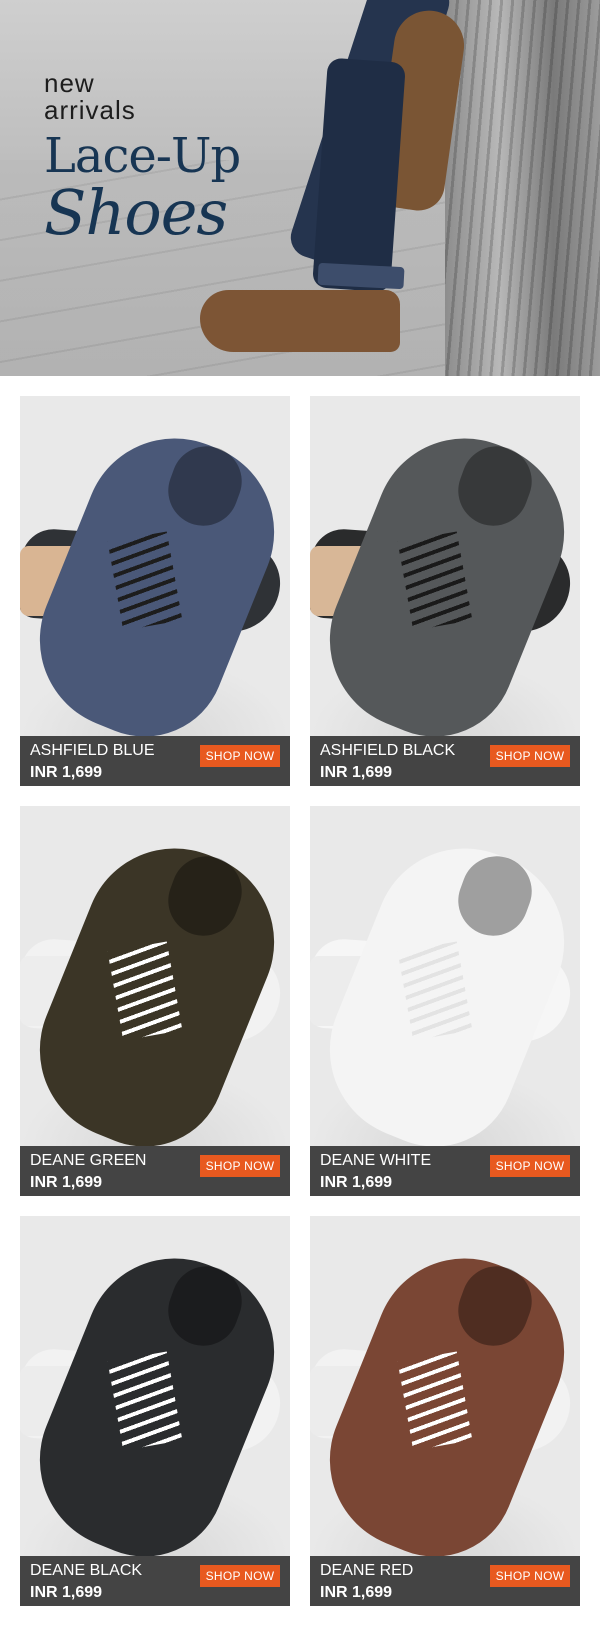 The image size is (600, 1633). What do you see at coordinates (375, 1161) in the screenshot?
I see `product-name: DEANE WHITE` at bounding box center [375, 1161].